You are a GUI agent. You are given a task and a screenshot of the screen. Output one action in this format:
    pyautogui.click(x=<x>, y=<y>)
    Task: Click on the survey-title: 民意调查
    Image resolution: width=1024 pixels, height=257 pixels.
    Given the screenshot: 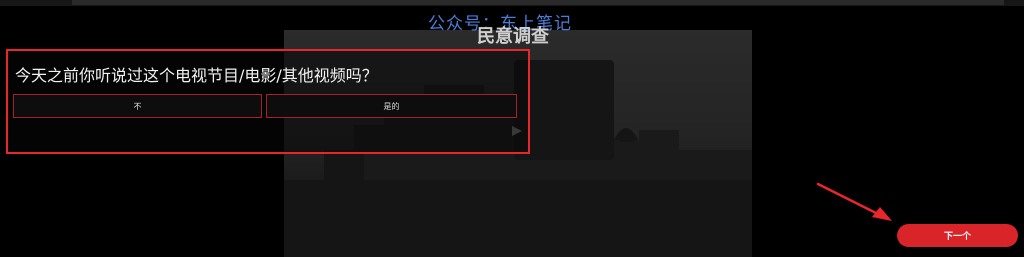 What is the action you would take?
    pyautogui.click(x=513, y=36)
    